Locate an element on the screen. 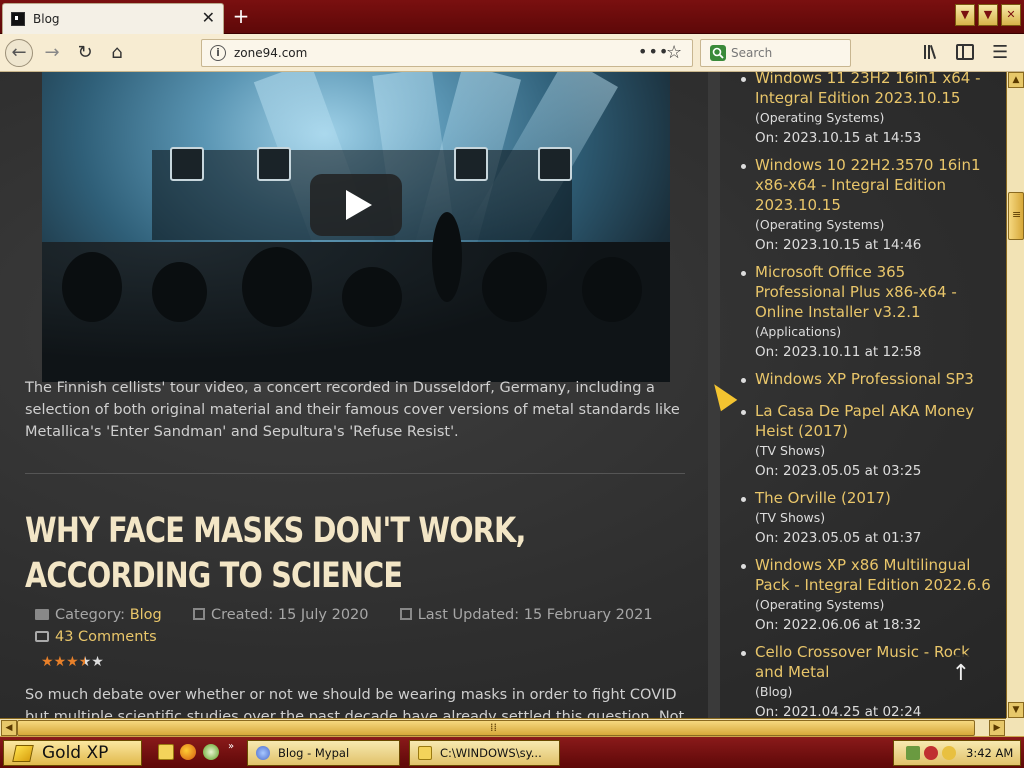 The width and height of the screenshot is (1024, 768). forward-arrow-icon: → is located at coordinates (52, 53).